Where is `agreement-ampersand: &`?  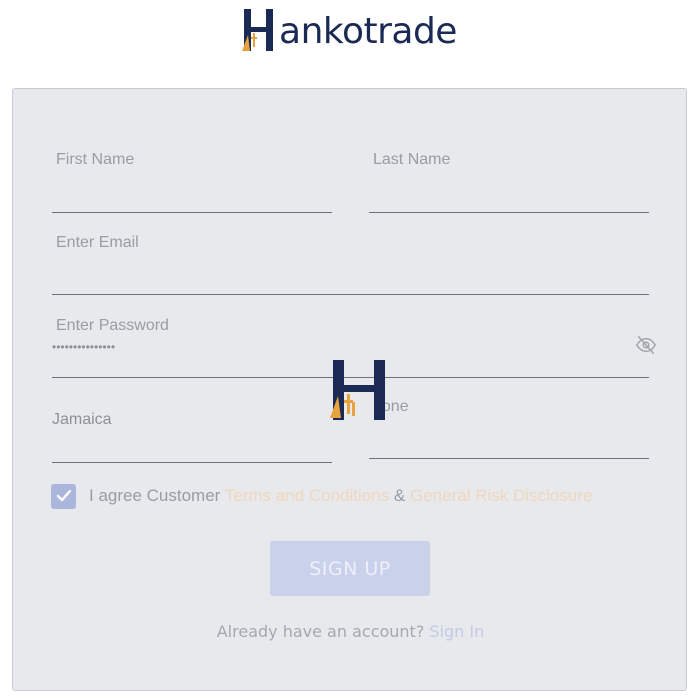
agreement-ampersand: & is located at coordinates (399, 495).